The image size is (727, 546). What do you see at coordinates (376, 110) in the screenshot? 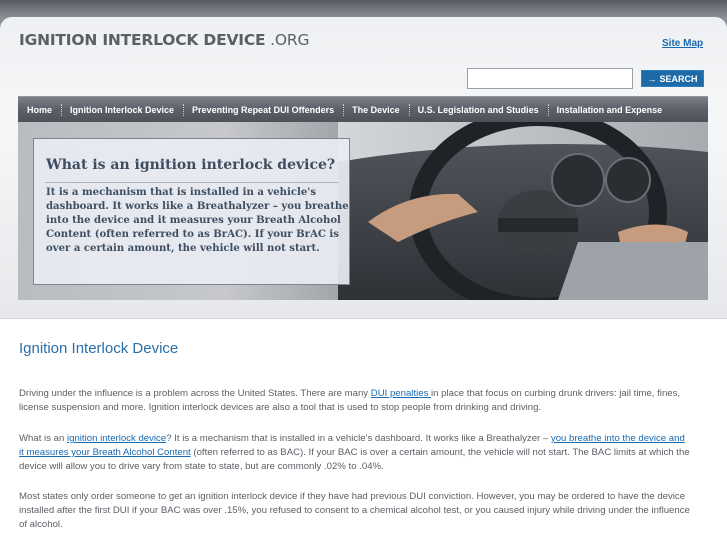
I see `nav-item-the-device: The Device` at bounding box center [376, 110].